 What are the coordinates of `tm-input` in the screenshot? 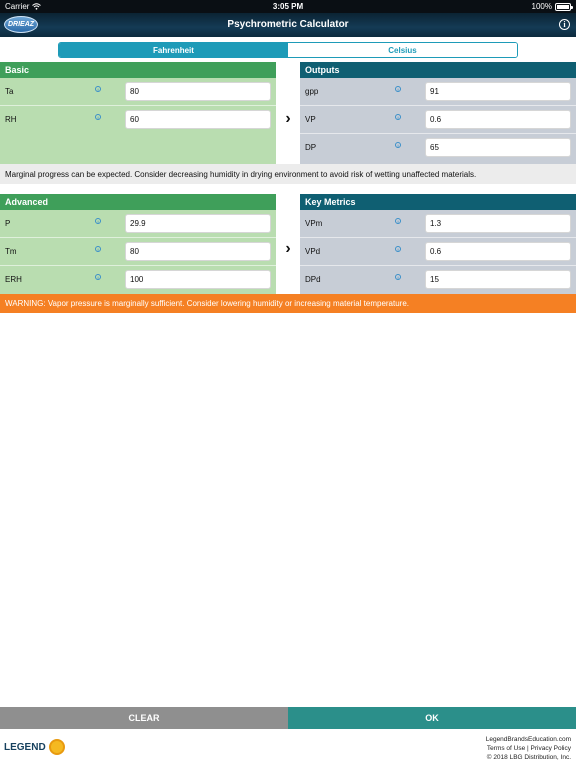 It's located at (198, 251).